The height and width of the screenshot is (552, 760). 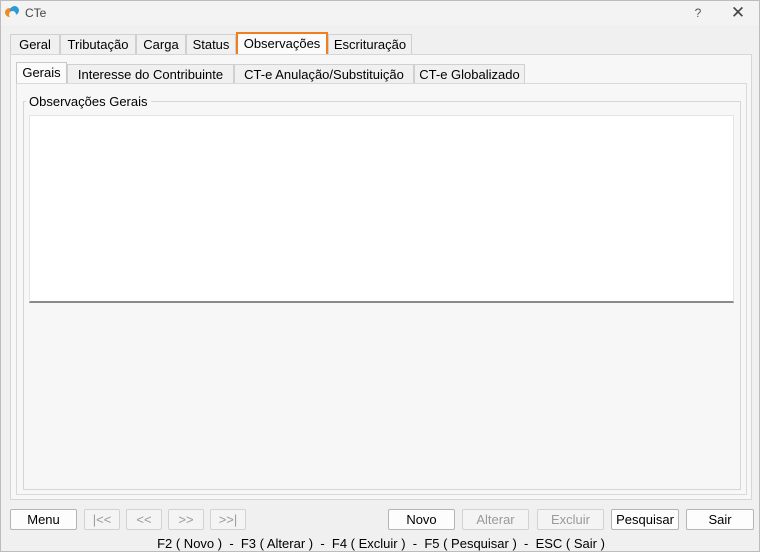 What do you see at coordinates (469, 74) in the screenshot?
I see `subtab-cte-globalizado: CT-e Globalizado` at bounding box center [469, 74].